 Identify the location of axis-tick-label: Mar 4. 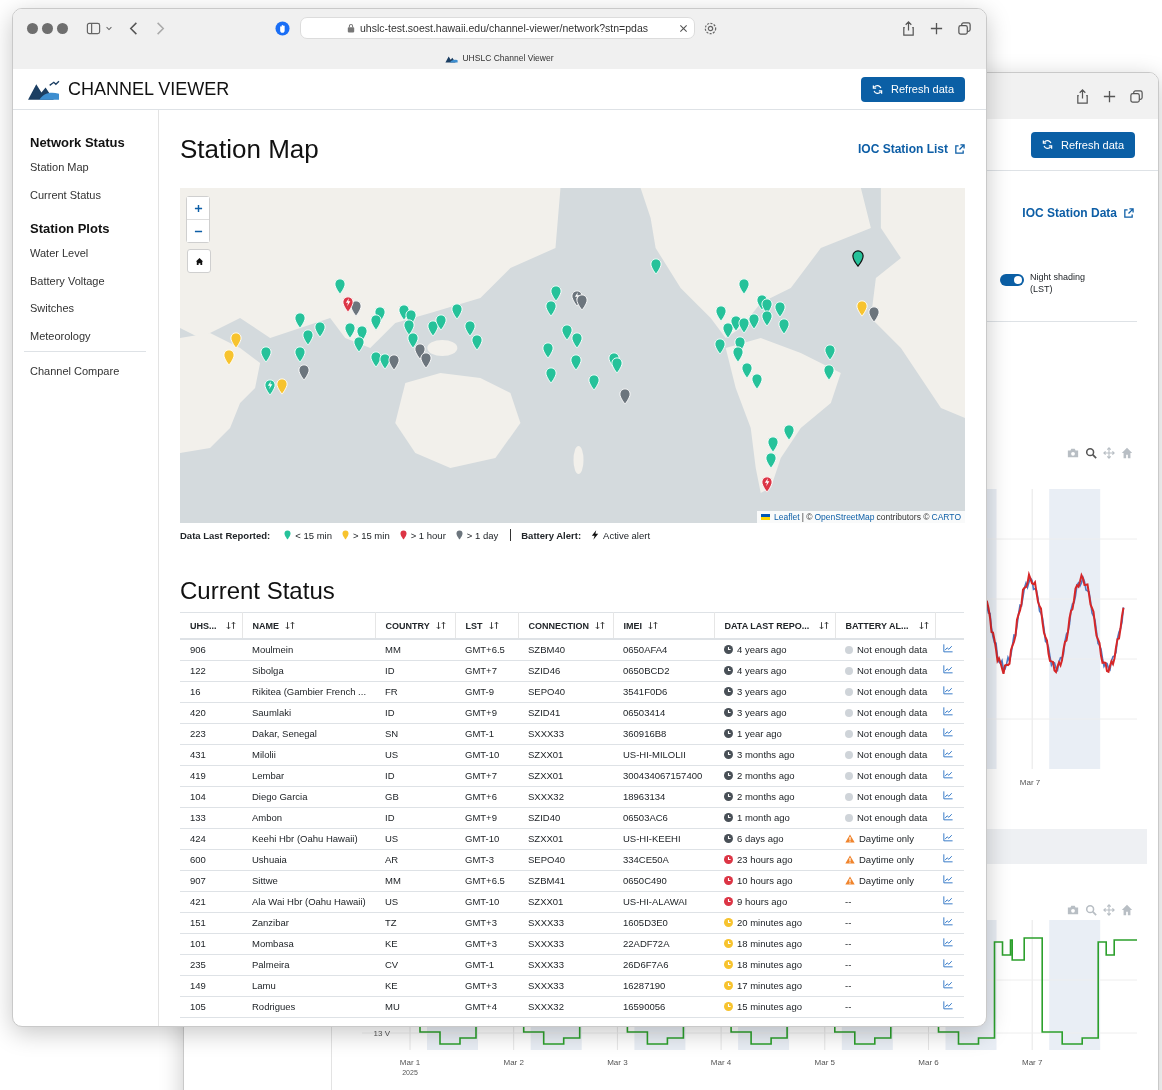
(721, 1063).